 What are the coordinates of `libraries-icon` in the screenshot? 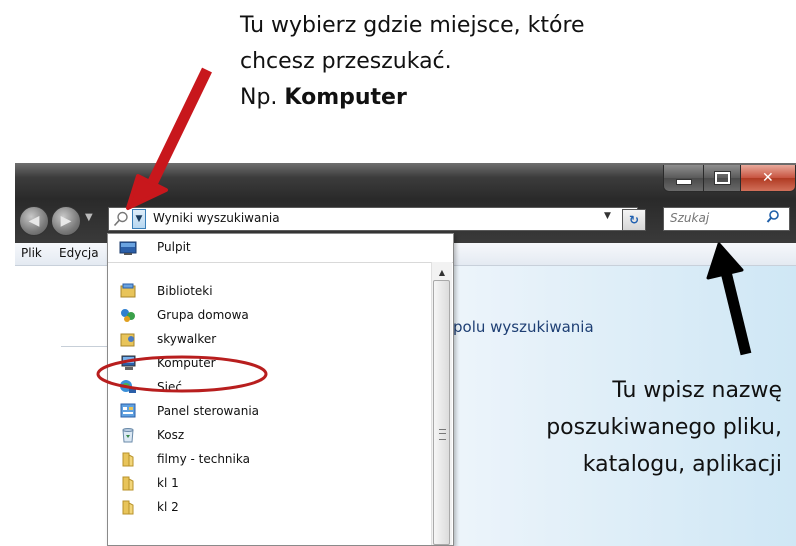 It's located at (128, 291).